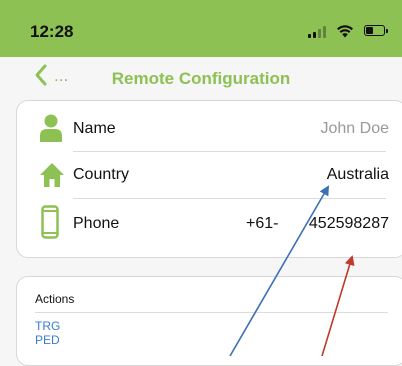 The width and height of the screenshot is (402, 366). Describe the element at coordinates (318, 32) in the screenshot. I see `cellular-signal-icon` at that location.